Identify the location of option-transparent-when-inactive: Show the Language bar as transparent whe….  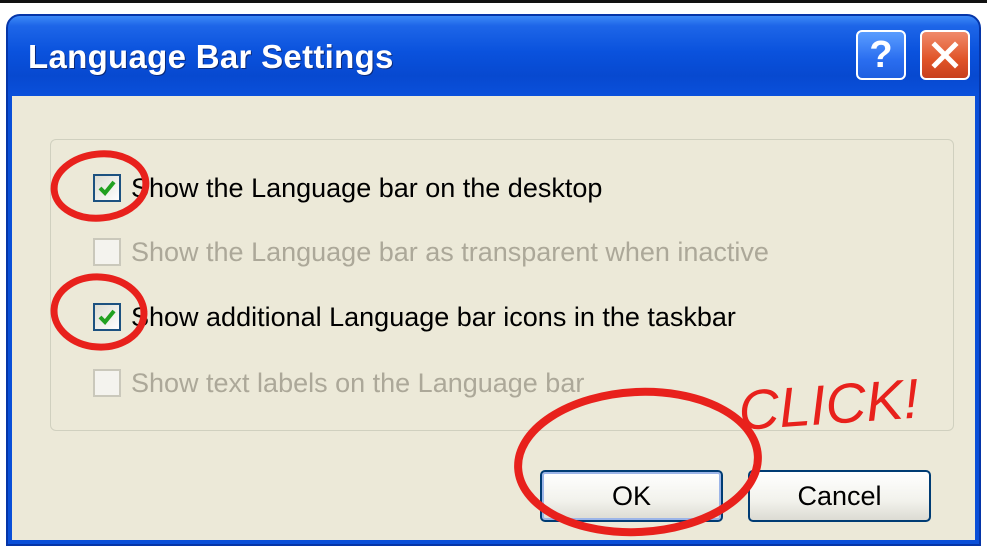
(431, 252).